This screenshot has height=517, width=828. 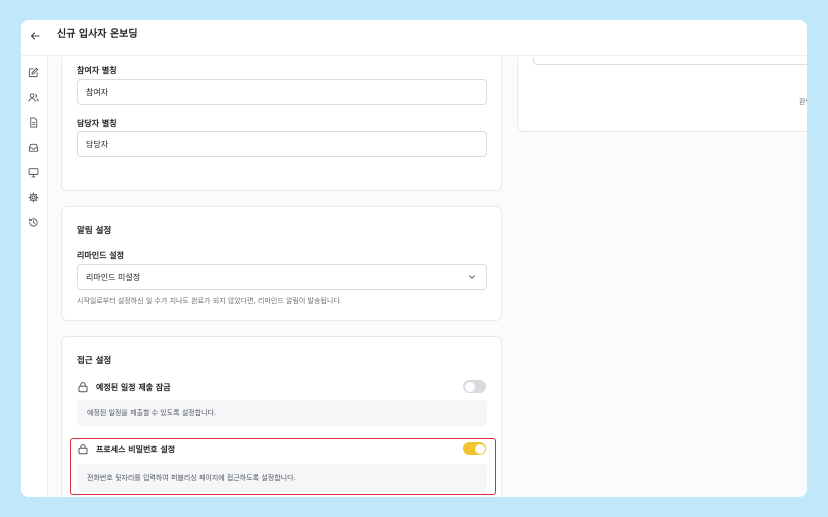 What do you see at coordinates (97, 123) in the screenshot?
I see `manager-alias-label: 담당자 별칭` at bounding box center [97, 123].